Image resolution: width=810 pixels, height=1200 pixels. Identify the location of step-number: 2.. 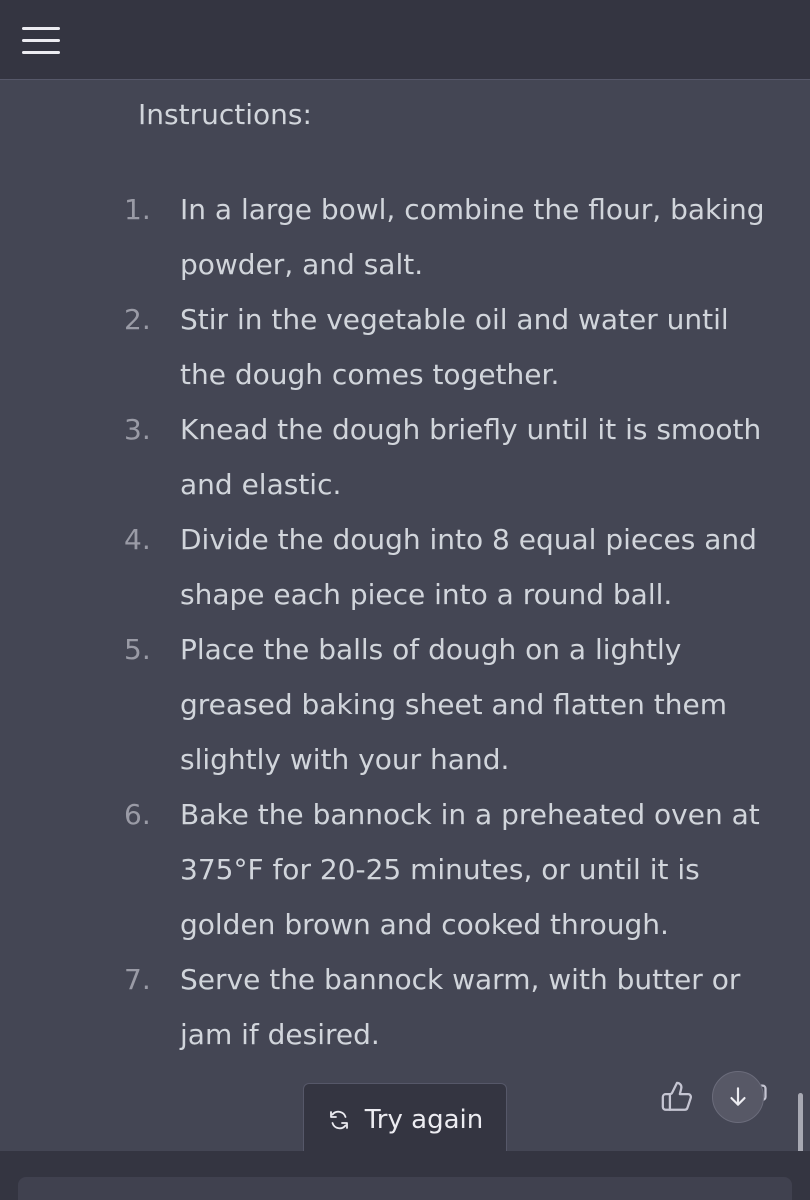
(137, 319).